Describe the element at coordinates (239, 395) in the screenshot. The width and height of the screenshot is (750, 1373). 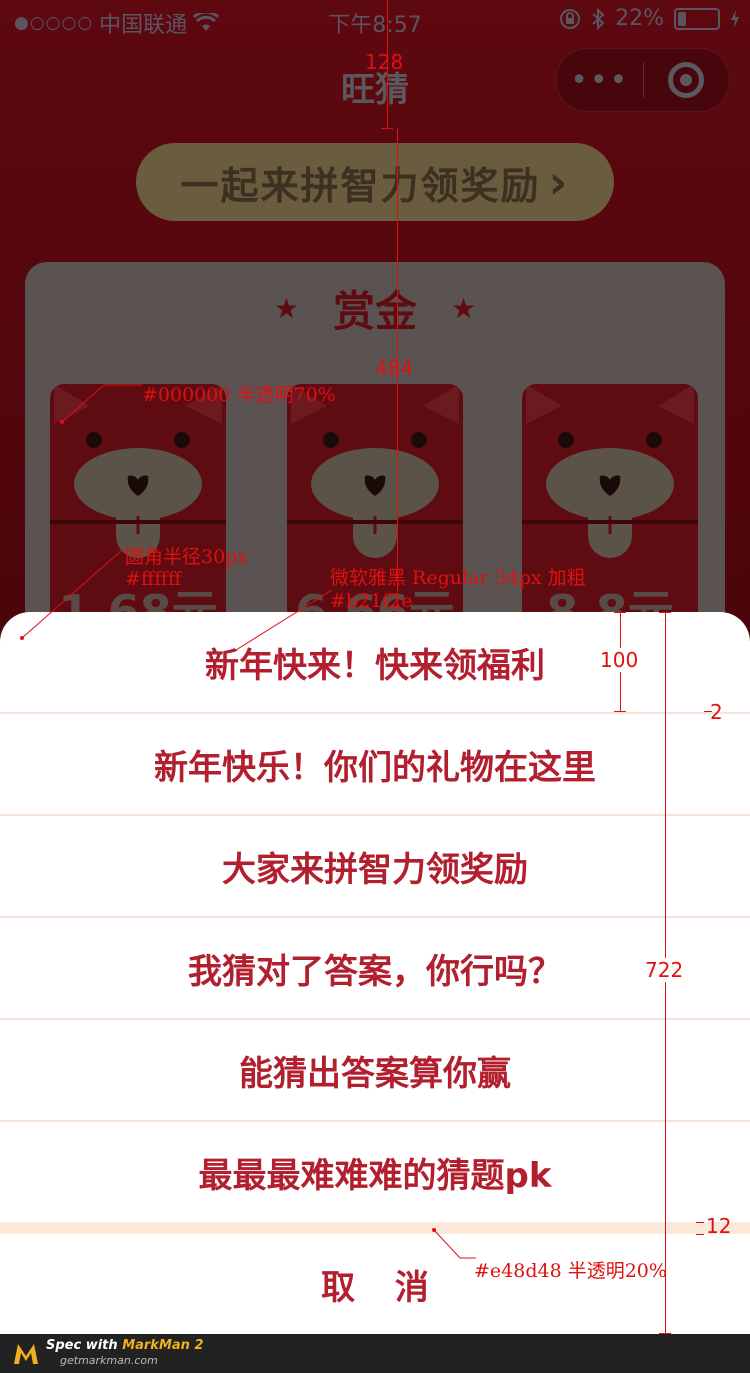
I see `note-overlay-color: #000000 半透明70%` at that location.